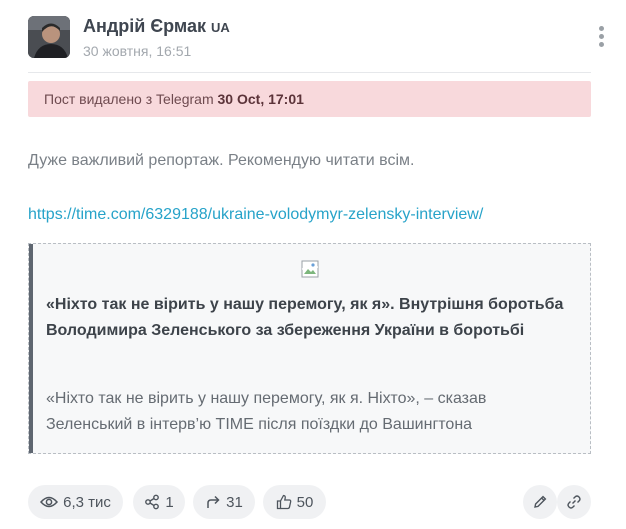 The width and height of the screenshot is (626, 529). I want to click on views-button: 6,3 тис, so click(75, 502).